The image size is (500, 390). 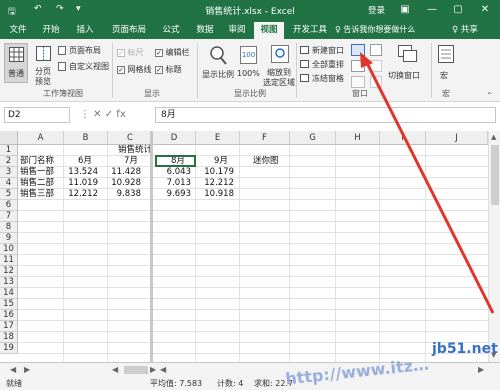 What do you see at coordinates (13, 369) in the screenshot?
I see `prev-sheet-icon: ◀` at bounding box center [13, 369].